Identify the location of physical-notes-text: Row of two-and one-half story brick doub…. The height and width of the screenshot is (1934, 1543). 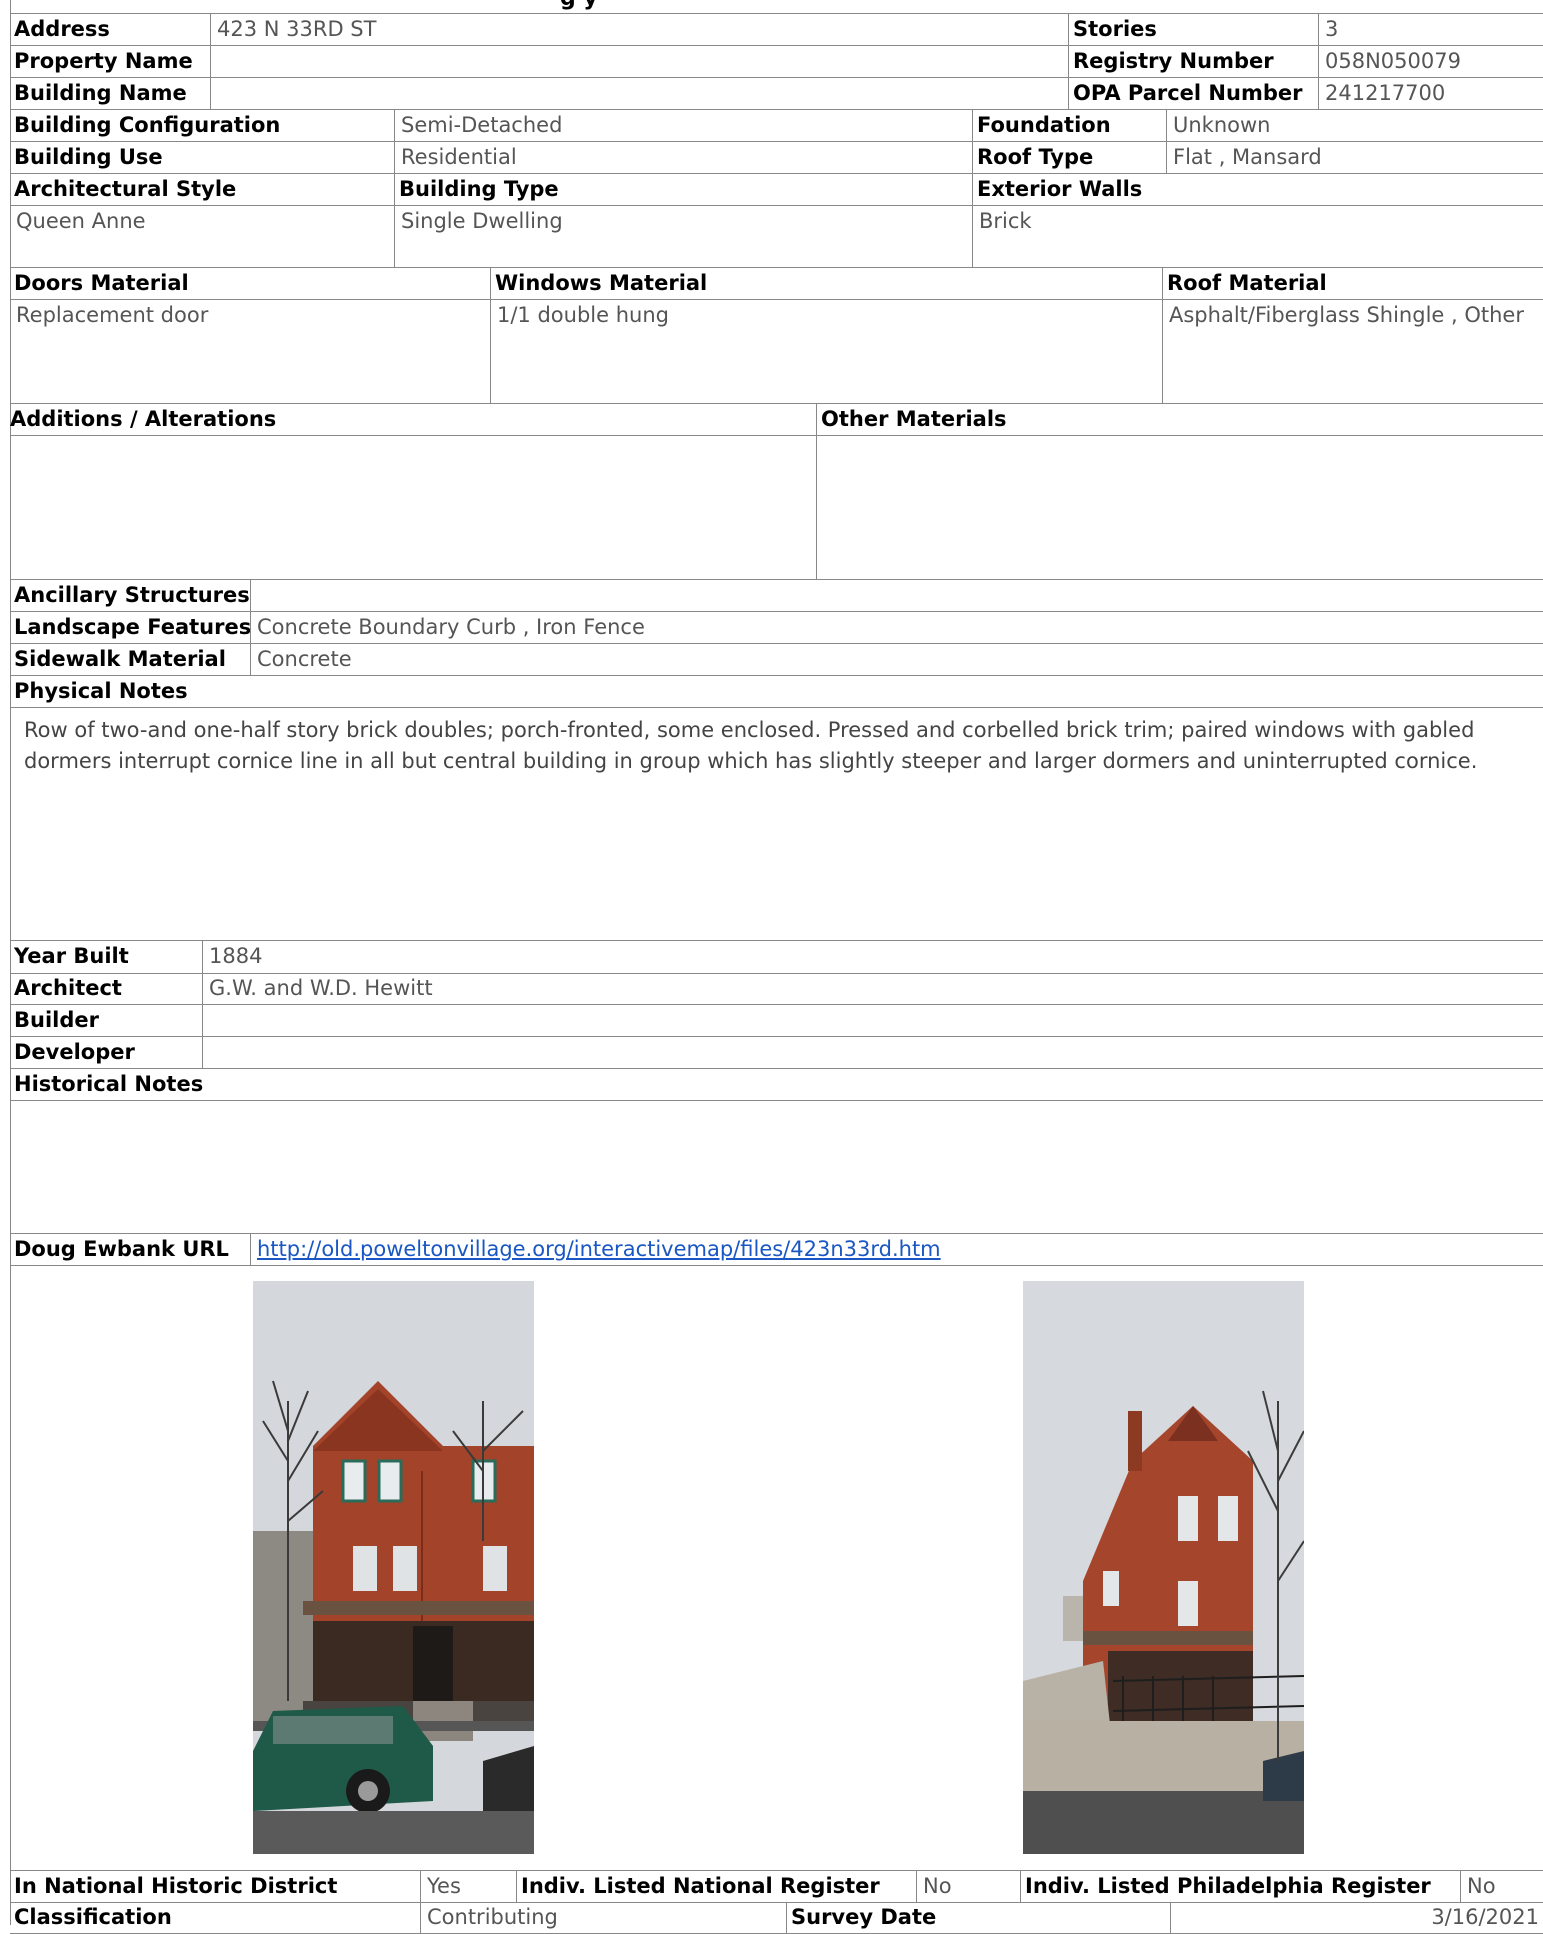
(751, 745).